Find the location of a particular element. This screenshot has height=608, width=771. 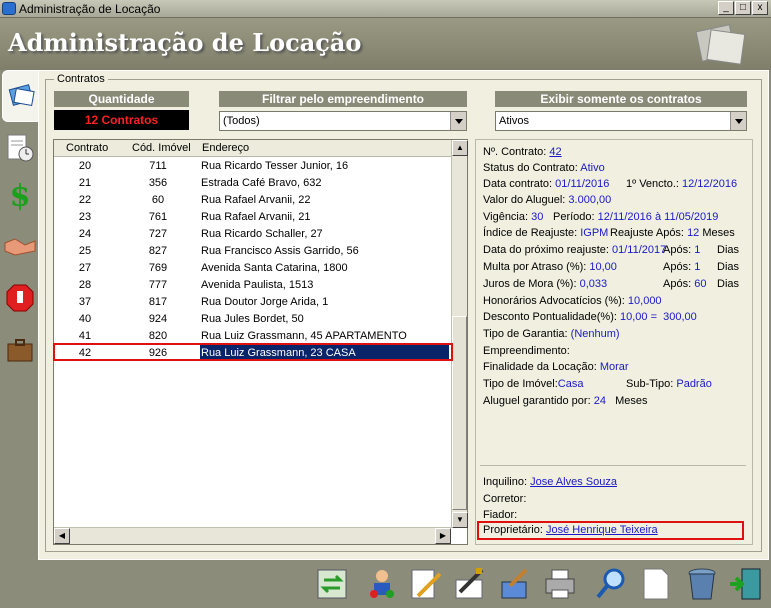

cell-endereco: Avenida Santa Catarina, 1800 is located at coordinates (274, 268).